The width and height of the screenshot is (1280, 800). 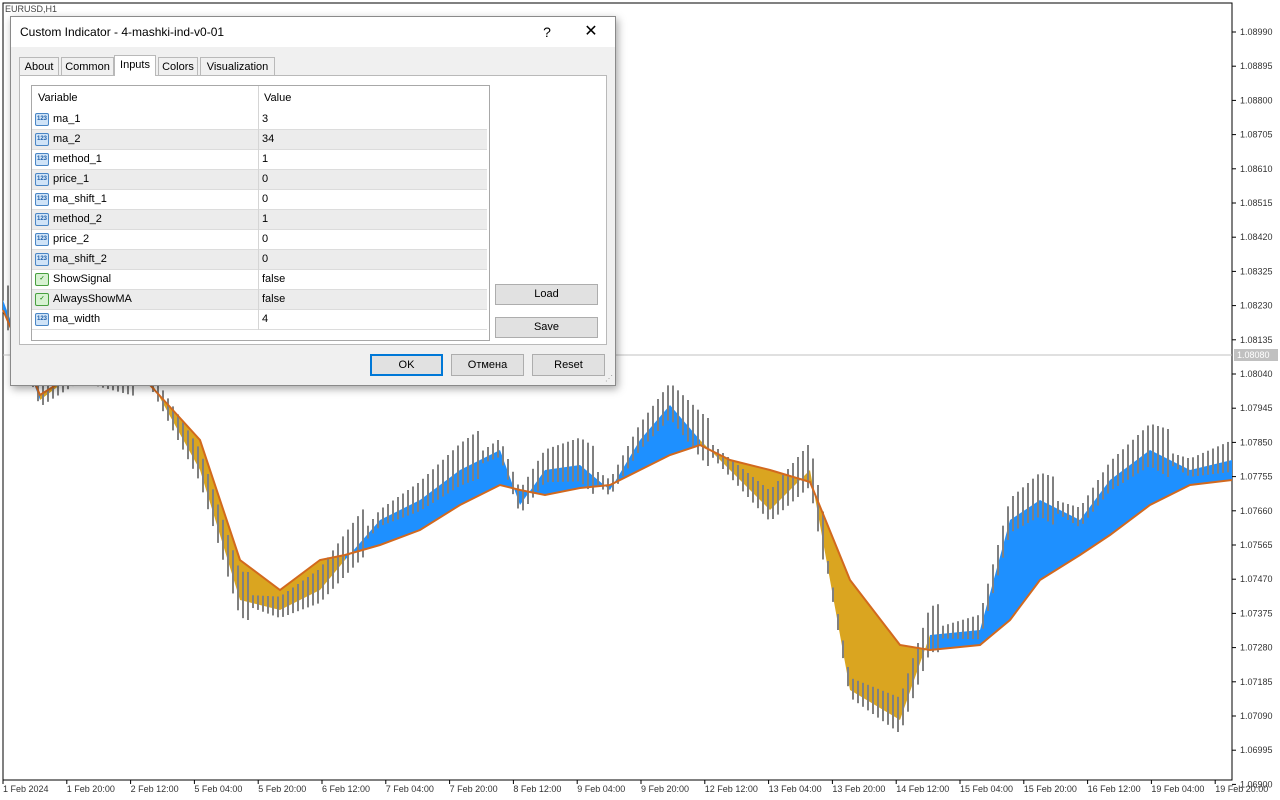 What do you see at coordinates (547, 32) in the screenshot?
I see `help-button: ?` at bounding box center [547, 32].